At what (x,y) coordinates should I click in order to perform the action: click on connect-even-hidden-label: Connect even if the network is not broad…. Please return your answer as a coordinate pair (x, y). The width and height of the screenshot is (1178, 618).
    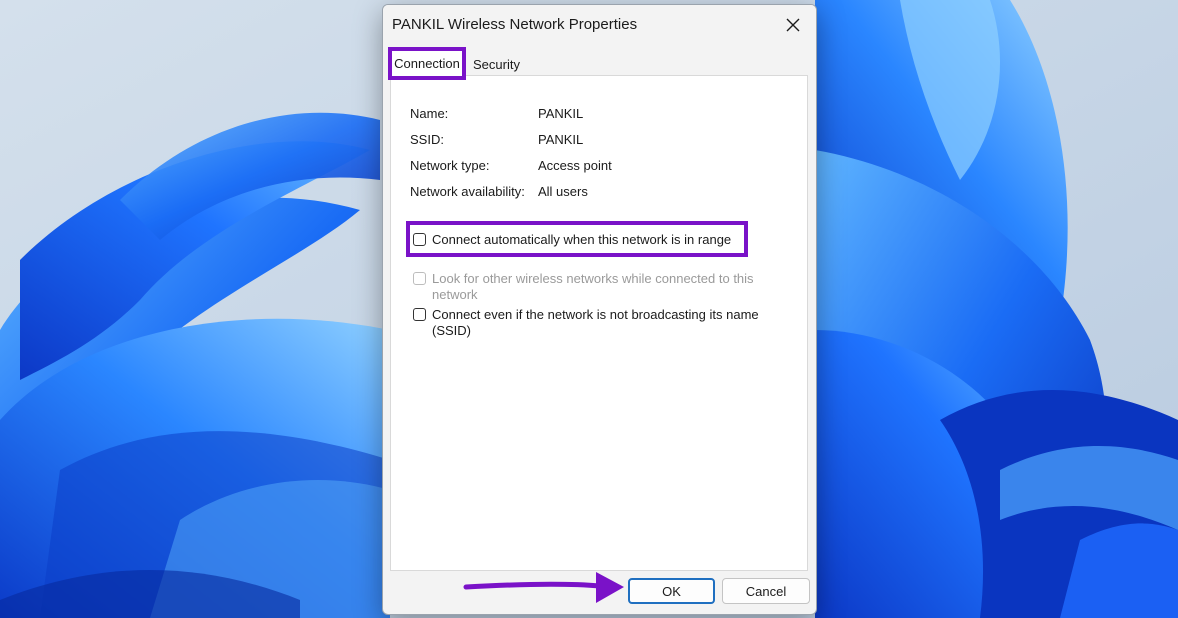
    Looking at the image, I should click on (595, 322).